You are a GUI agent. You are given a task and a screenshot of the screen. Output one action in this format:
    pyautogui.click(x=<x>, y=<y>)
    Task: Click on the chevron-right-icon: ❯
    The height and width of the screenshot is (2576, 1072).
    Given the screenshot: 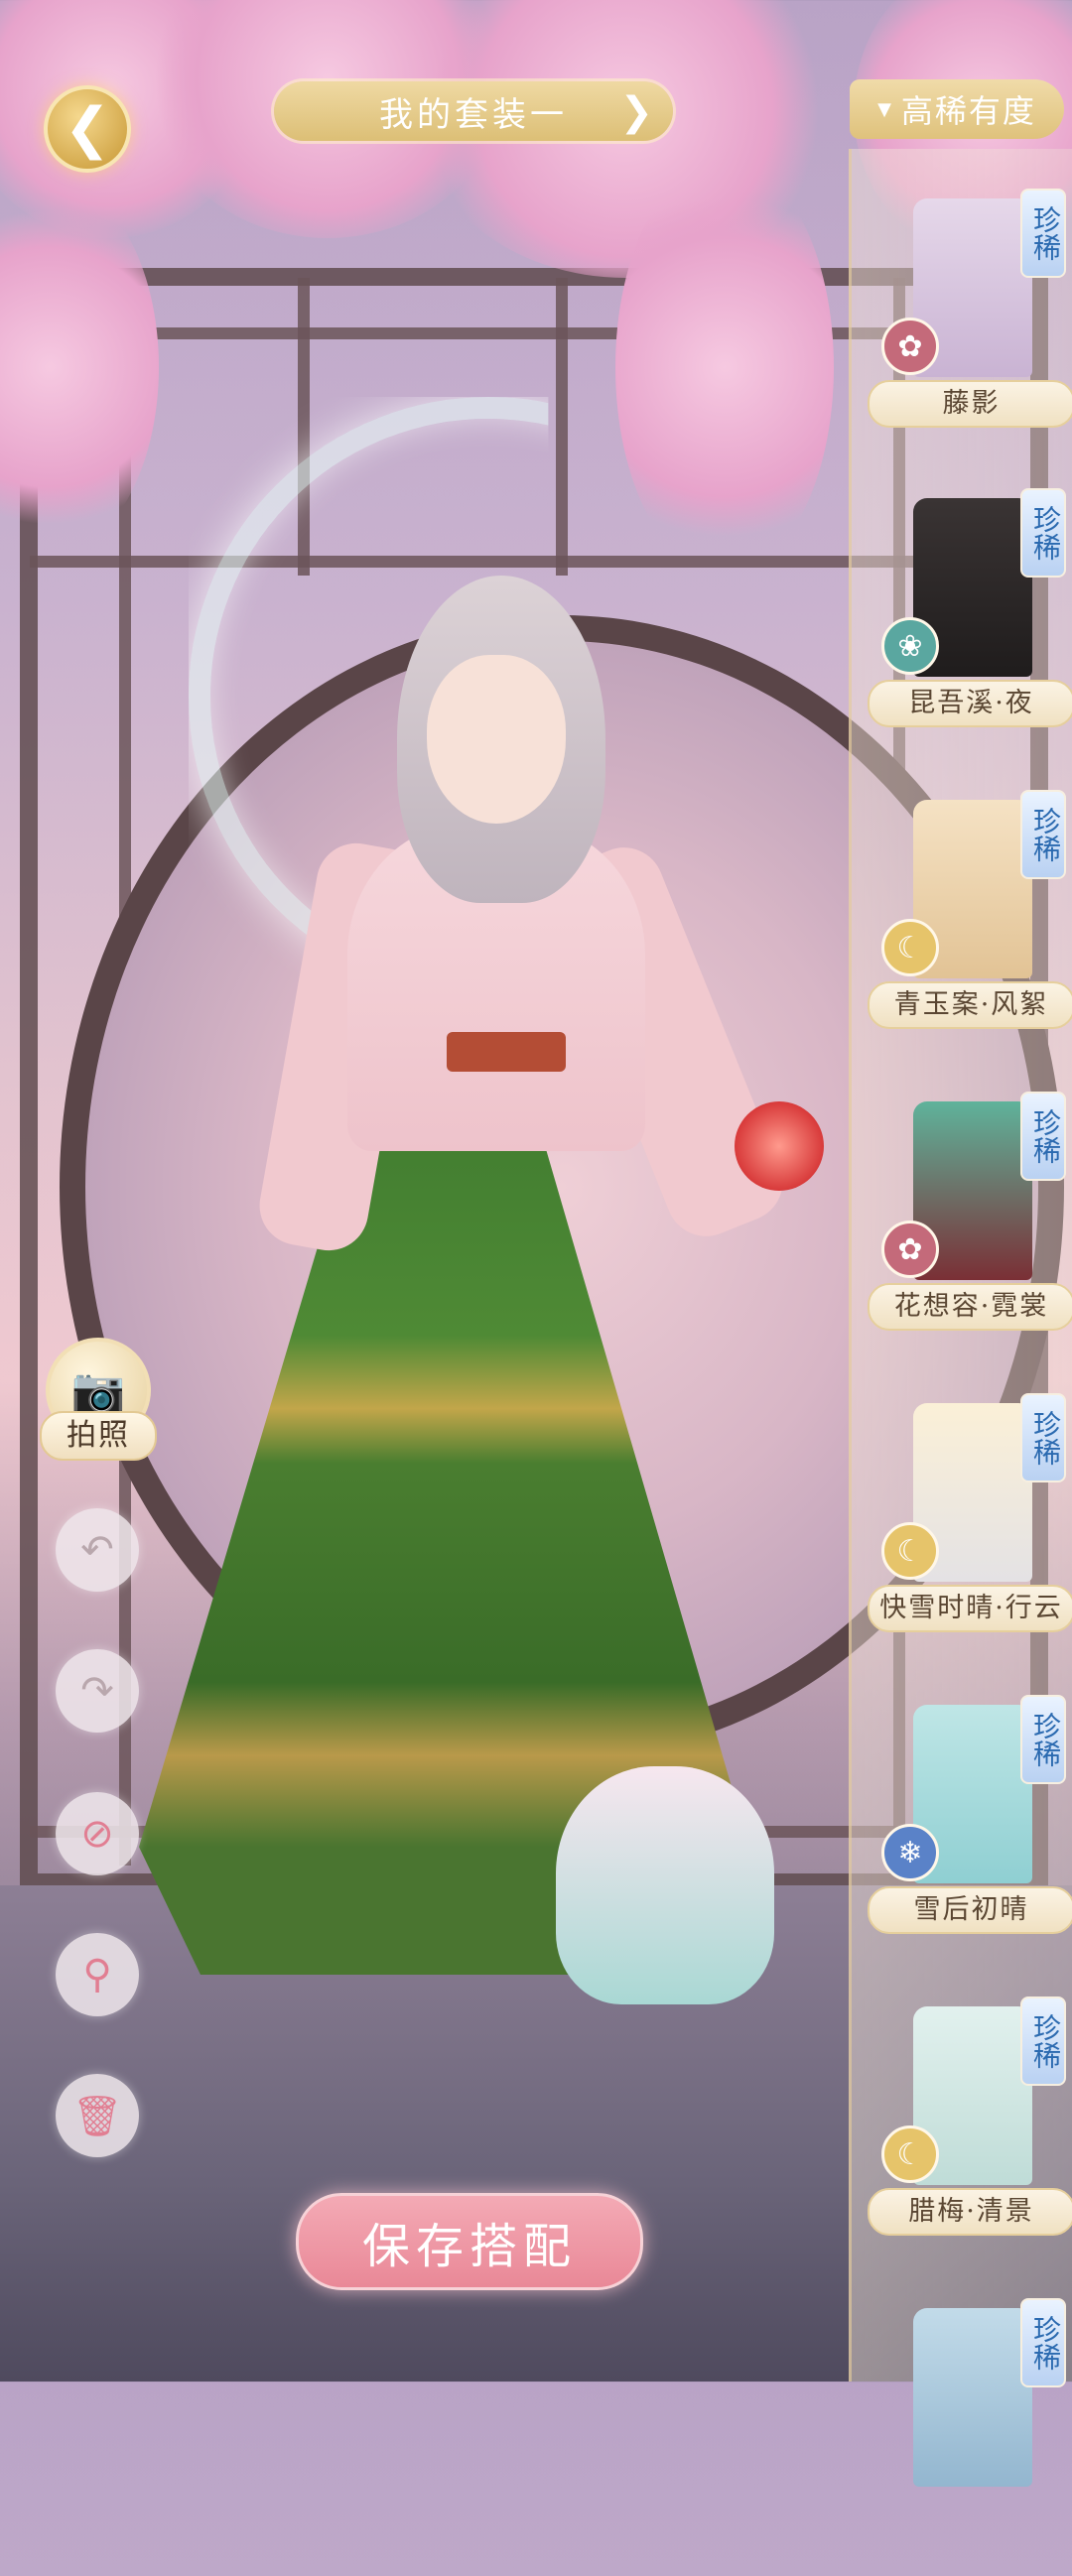 What is the action you would take?
    pyautogui.click(x=636, y=112)
    